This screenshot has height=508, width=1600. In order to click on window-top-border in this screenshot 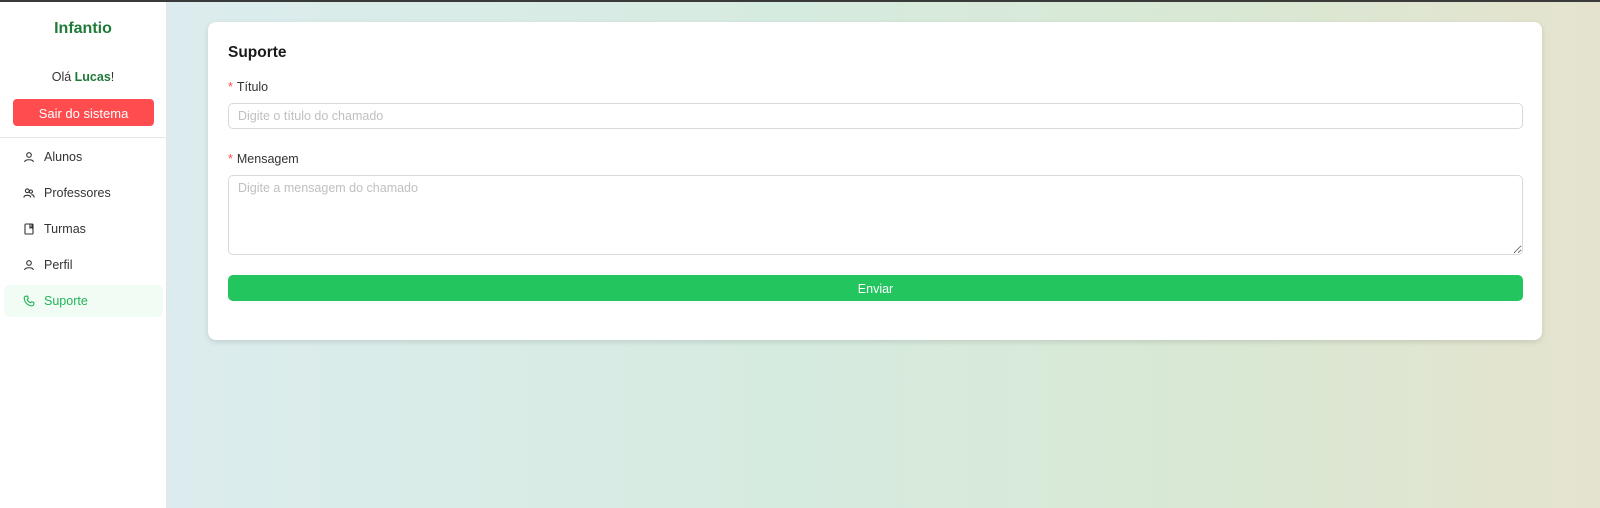, I will do `click(800, 1)`.